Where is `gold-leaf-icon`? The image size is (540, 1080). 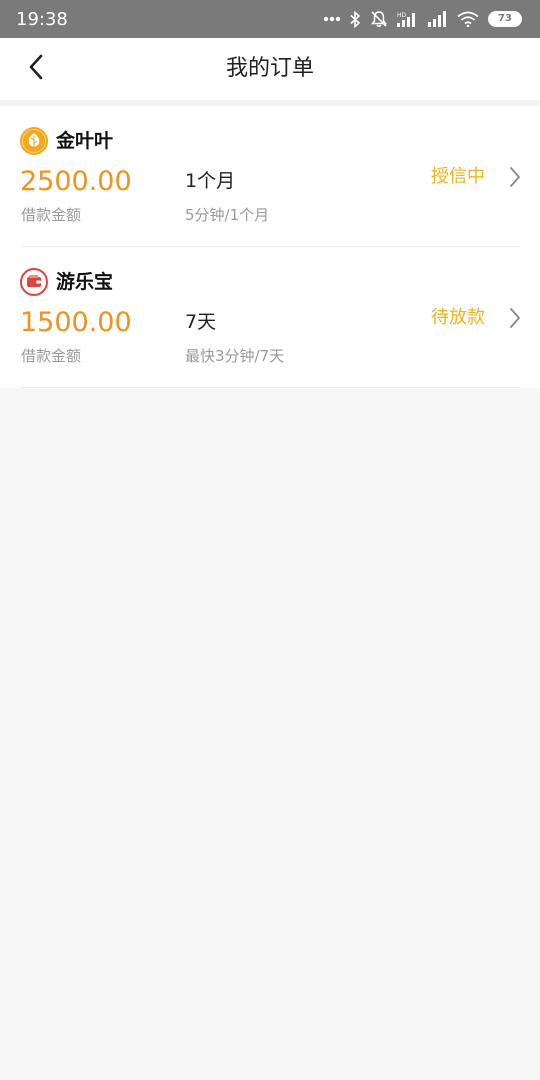 gold-leaf-icon is located at coordinates (34, 141).